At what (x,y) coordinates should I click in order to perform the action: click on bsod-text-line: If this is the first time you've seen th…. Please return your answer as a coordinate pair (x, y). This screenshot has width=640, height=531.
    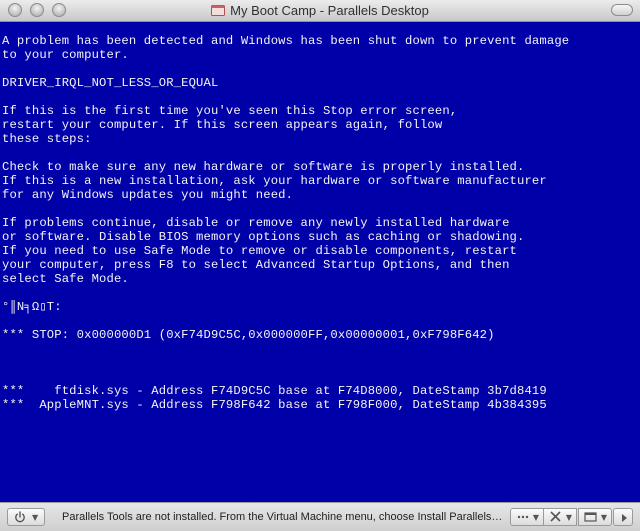
    Looking at the image, I should click on (230, 111).